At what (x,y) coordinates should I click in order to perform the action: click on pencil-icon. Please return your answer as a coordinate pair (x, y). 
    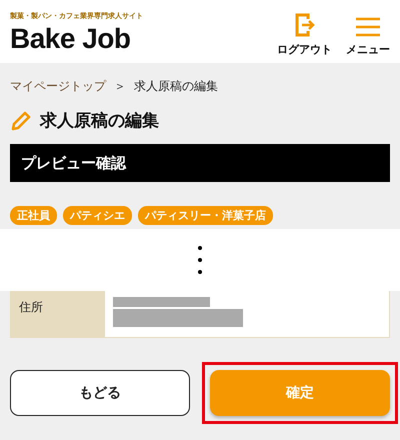
    Looking at the image, I should click on (21, 121).